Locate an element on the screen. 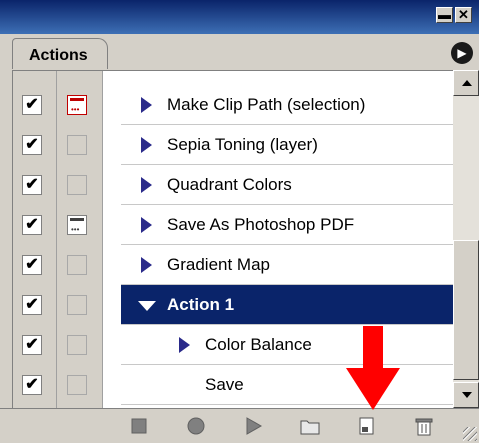  scroll-down-button is located at coordinates (466, 395).